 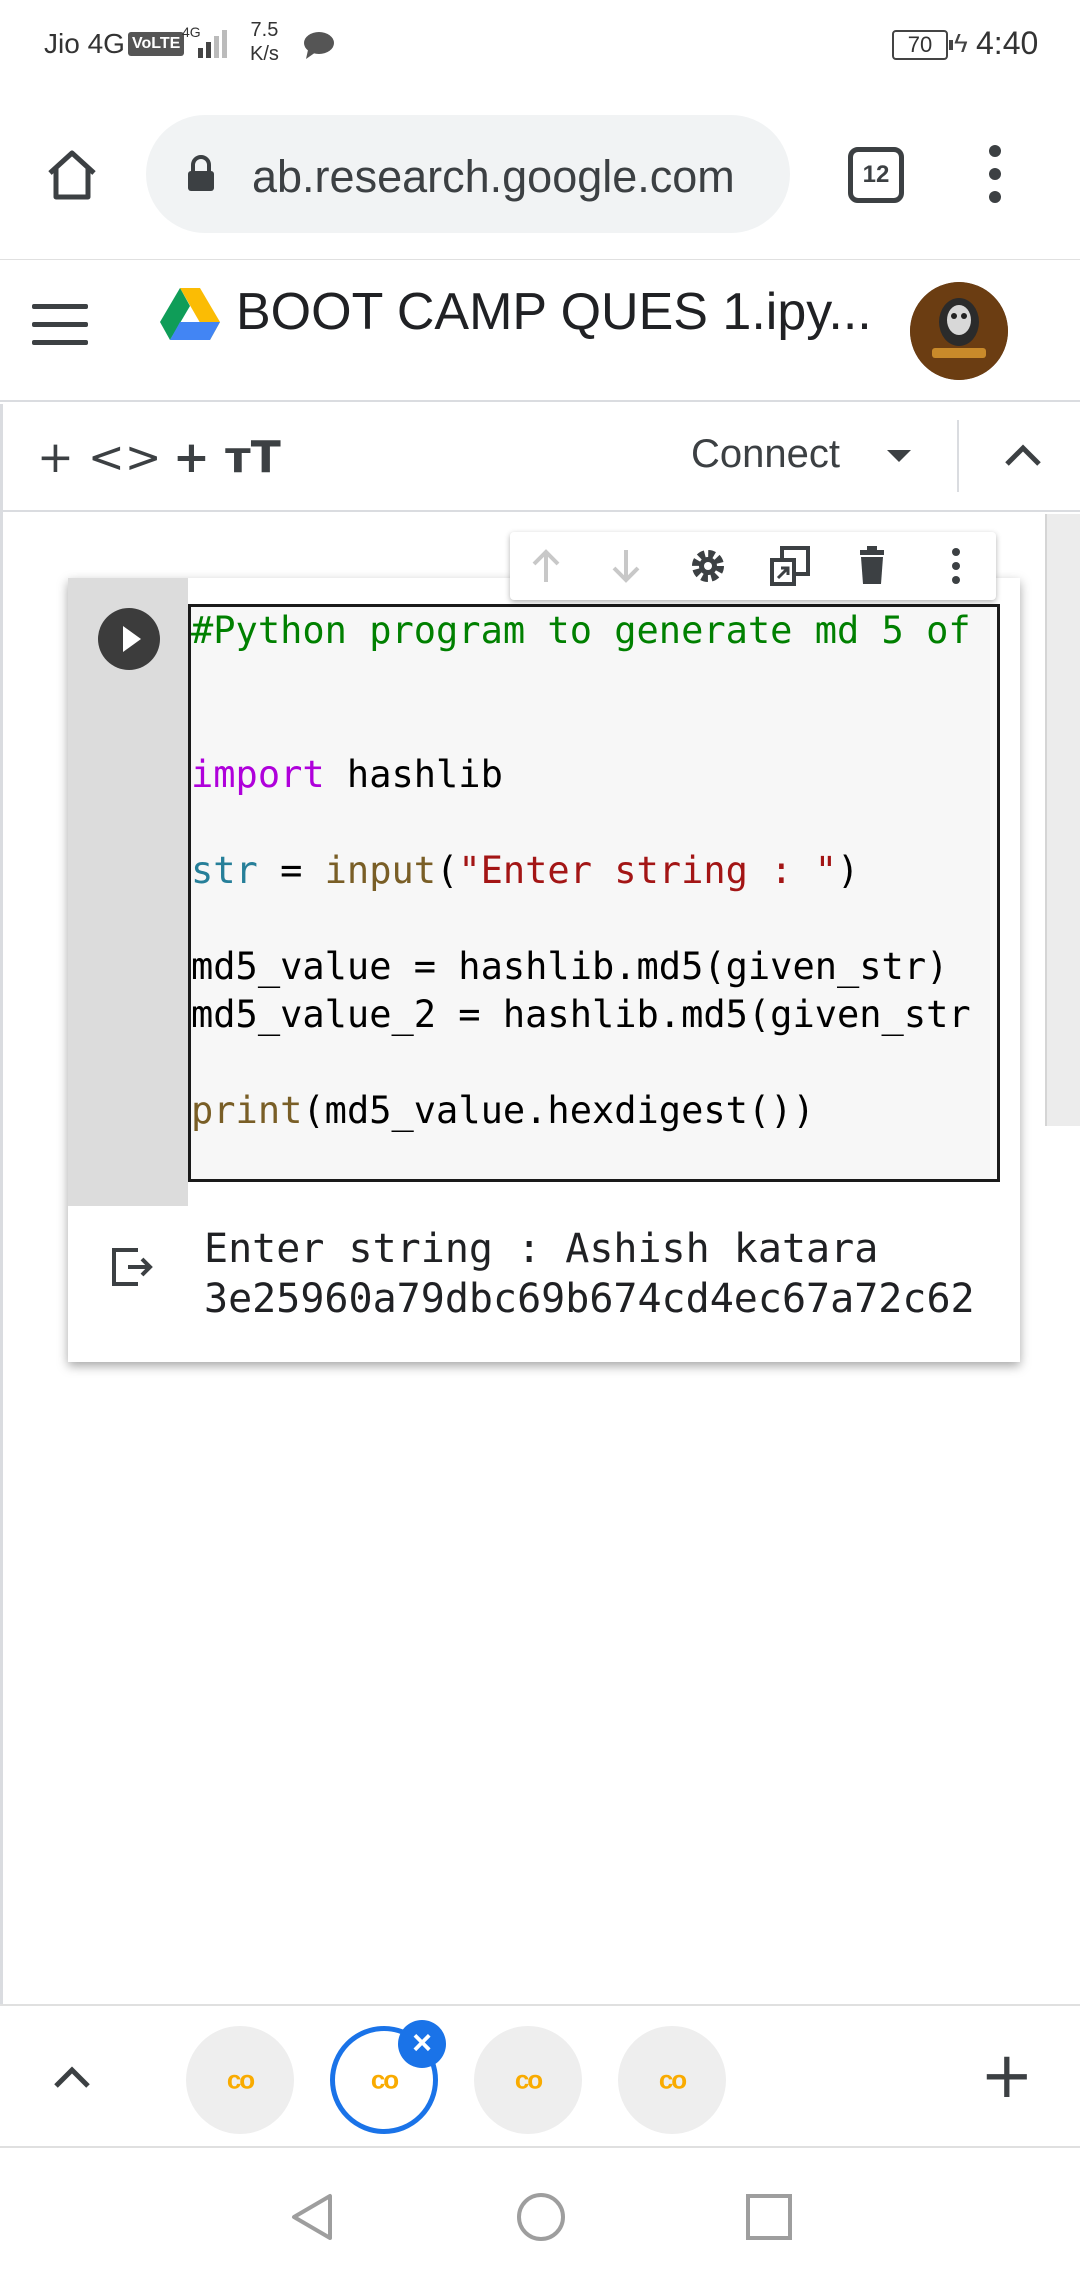 I want to click on code-token: md5_value_2 = hashlib.md5(given_str, so click(x=581, y=1014).